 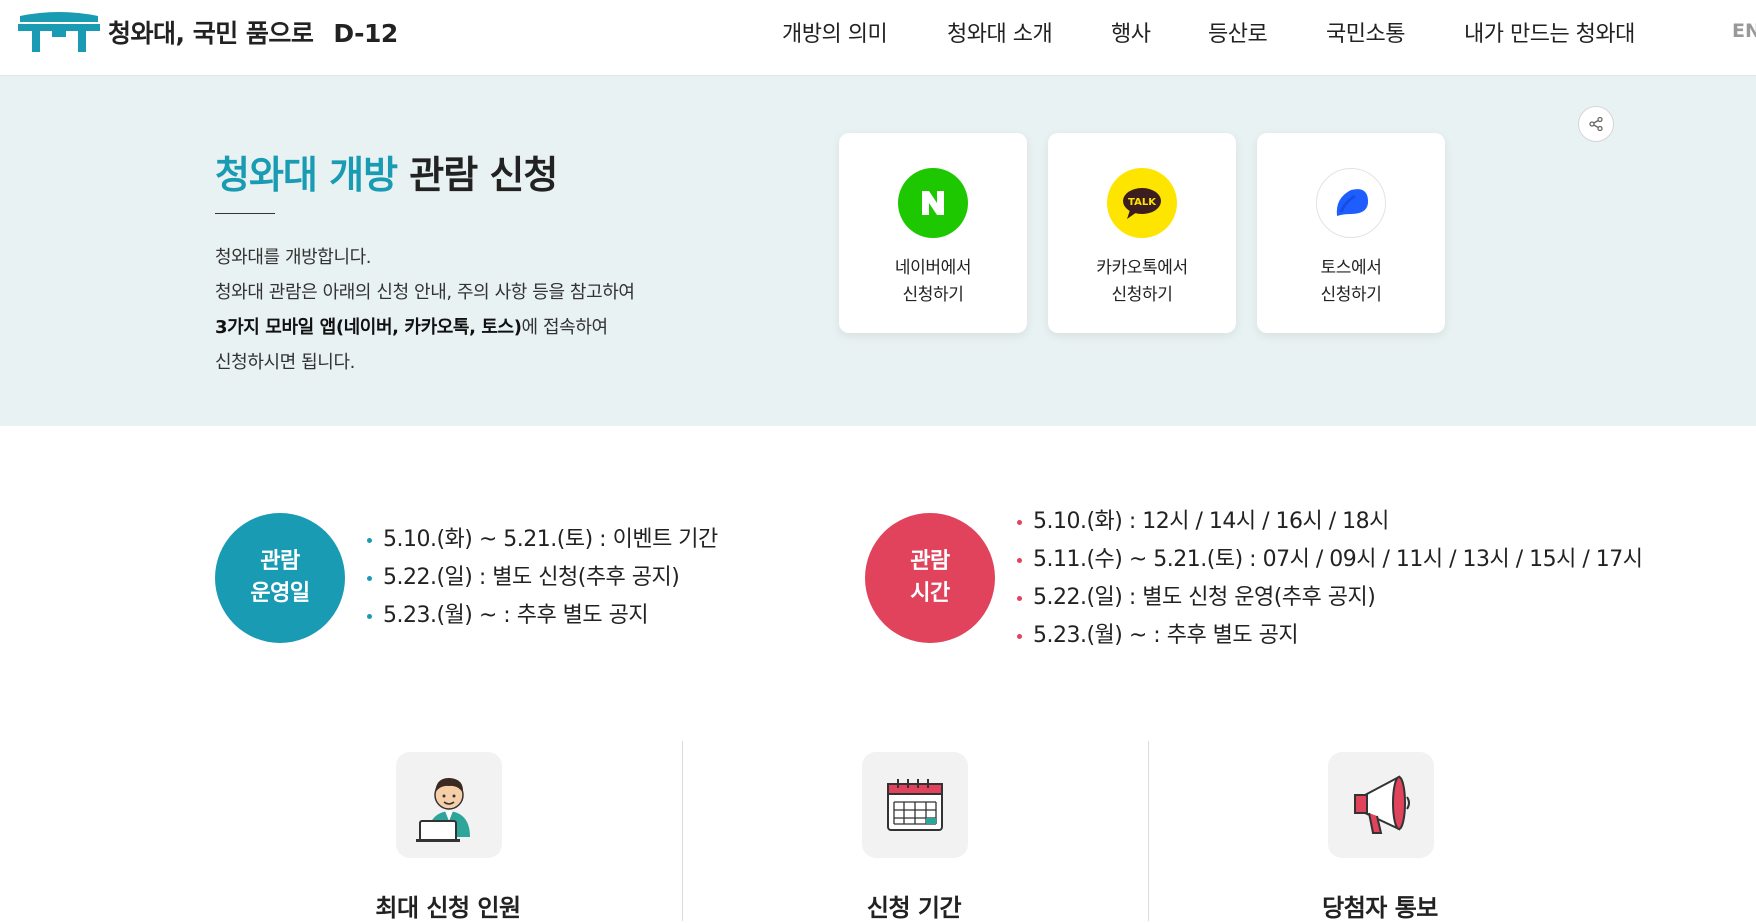 I want to click on desc-line: 청와대를 개방합니다., so click(x=293, y=257).